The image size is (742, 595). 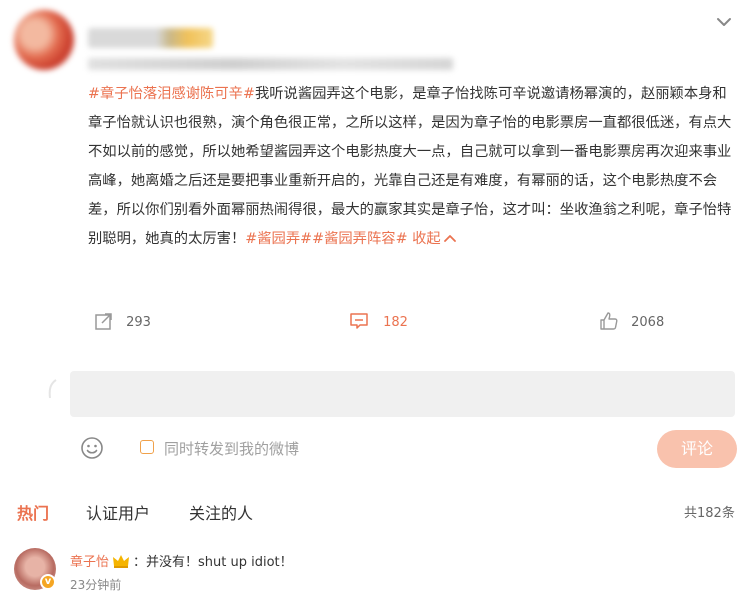 I want to click on comment-count: 182, so click(x=395, y=322).